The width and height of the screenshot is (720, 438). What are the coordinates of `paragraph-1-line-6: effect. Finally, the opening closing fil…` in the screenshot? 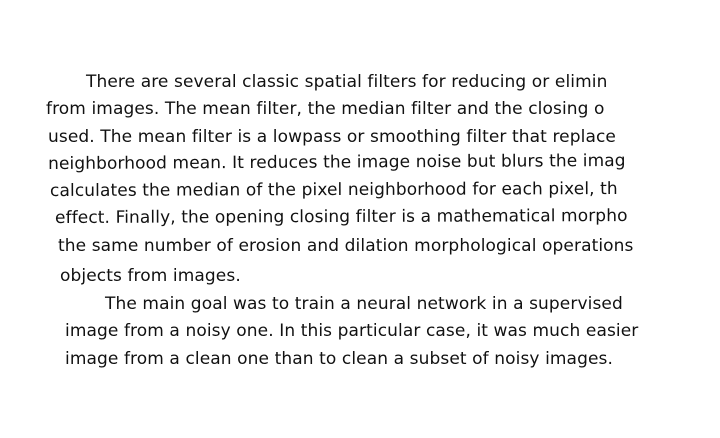 It's located at (341, 217).